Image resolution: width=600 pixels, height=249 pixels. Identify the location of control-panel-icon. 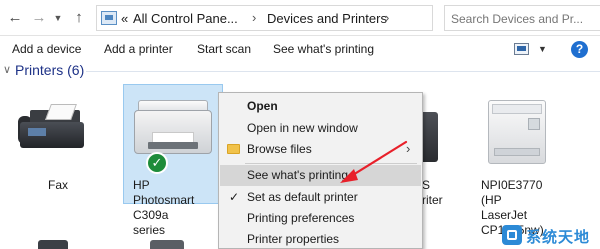
(109, 18).